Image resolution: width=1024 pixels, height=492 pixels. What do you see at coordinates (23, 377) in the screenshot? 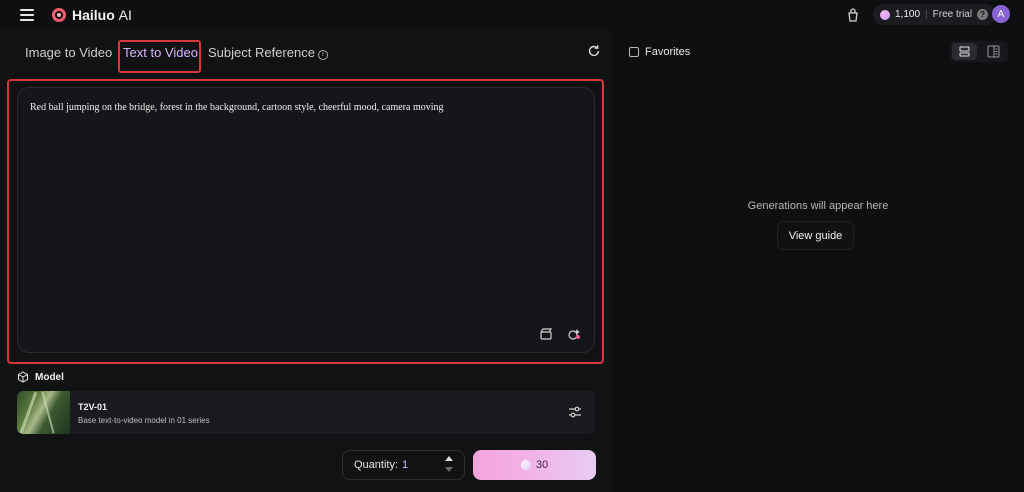
I see `cube-icon` at bounding box center [23, 377].